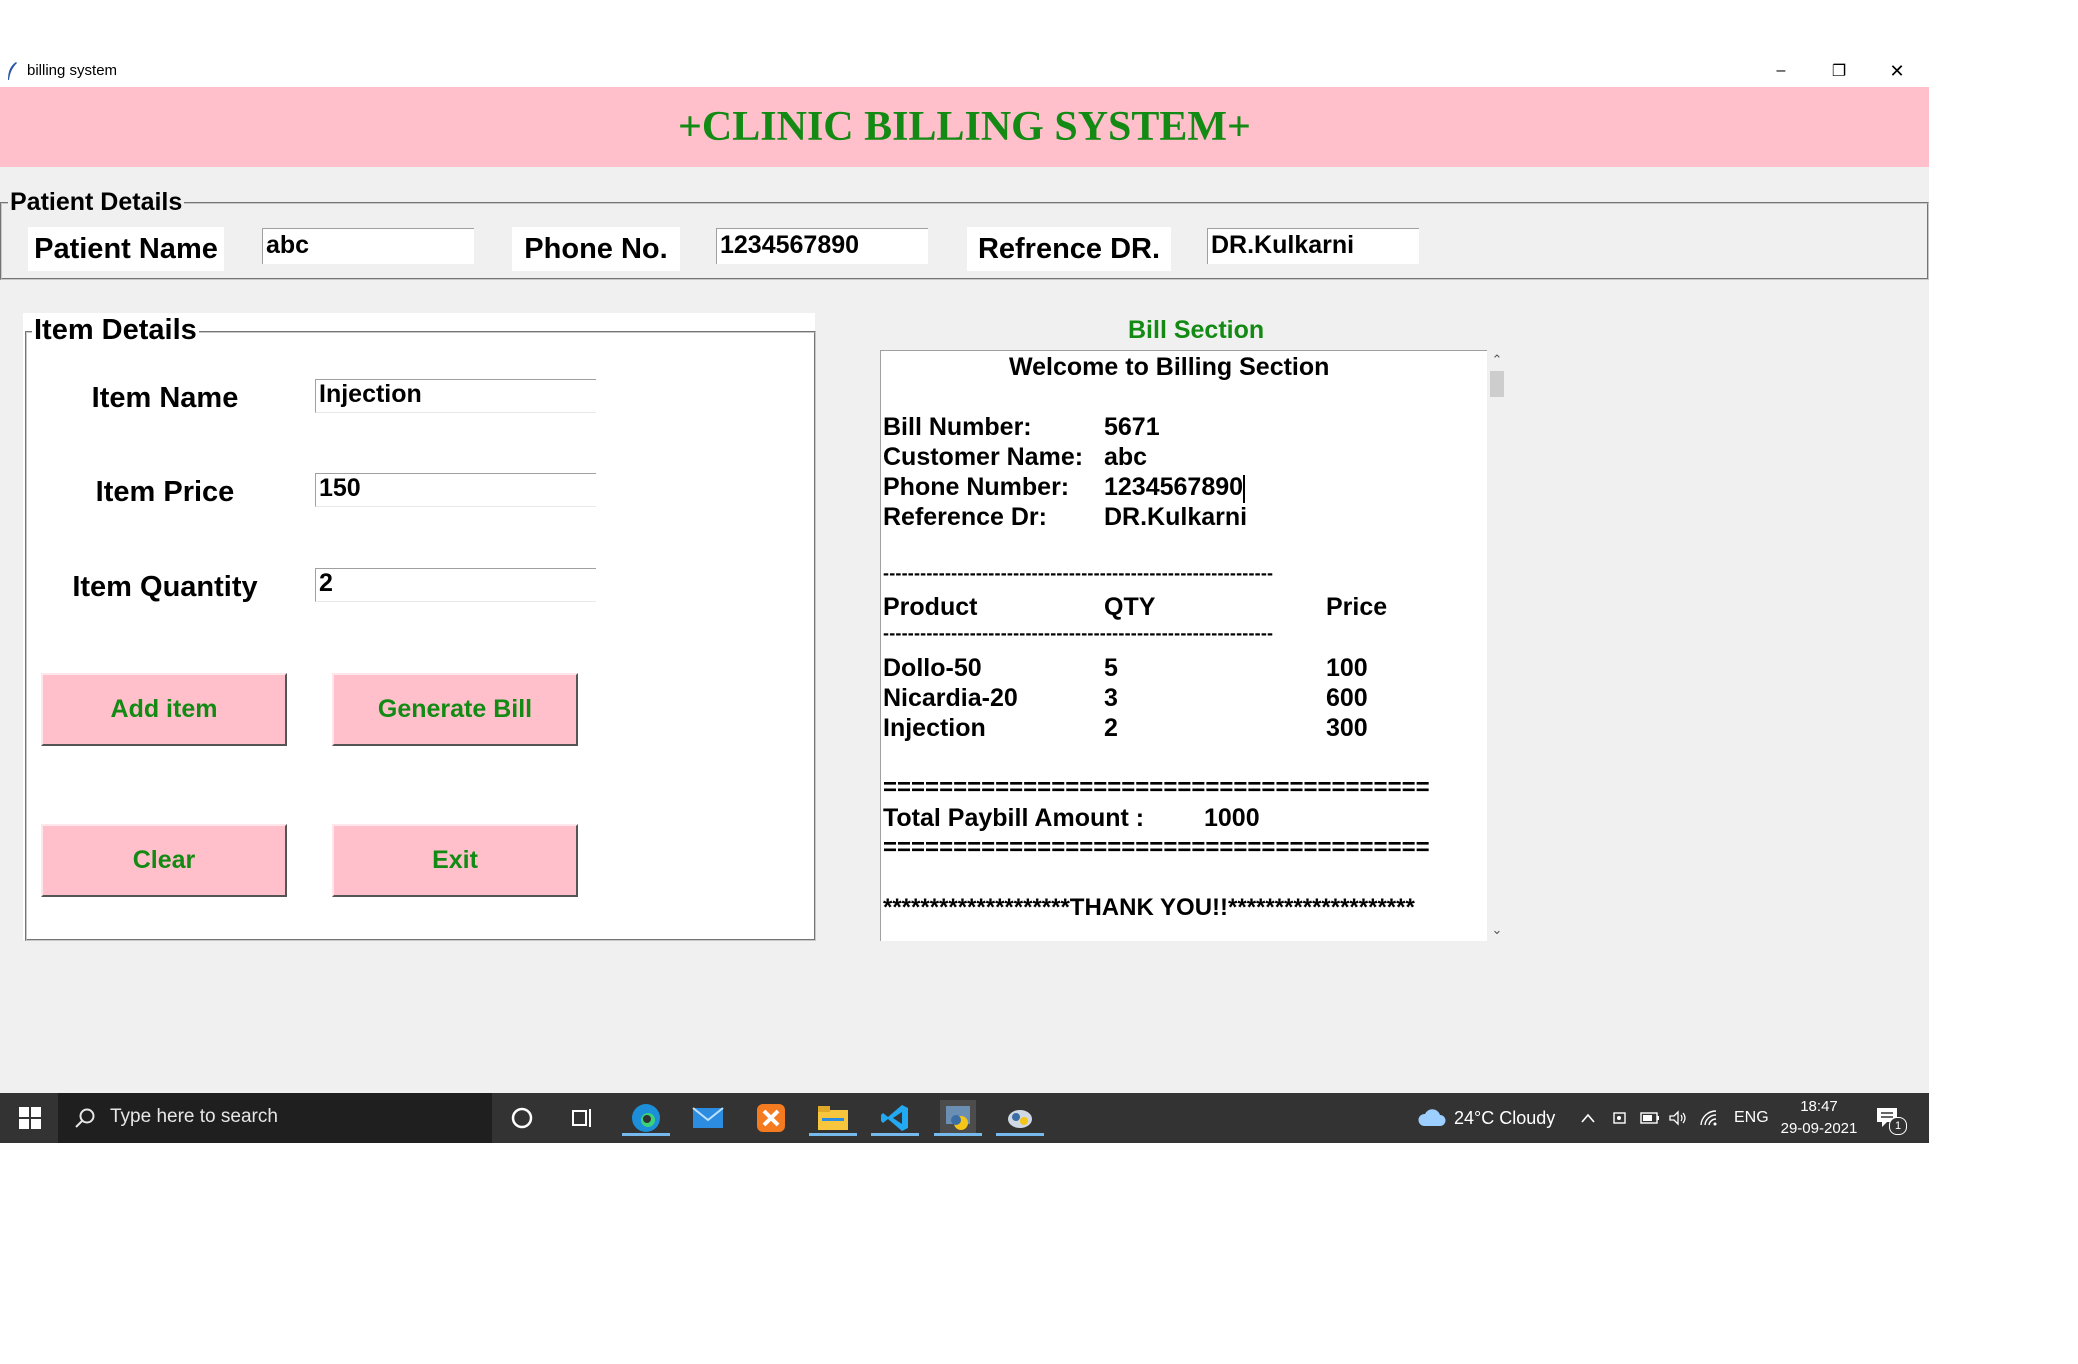  What do you see at coordinates (1497, 930) in the screenshot?
I see `scroll-down-icon: ⌄` at bounding box center [1497, 930].